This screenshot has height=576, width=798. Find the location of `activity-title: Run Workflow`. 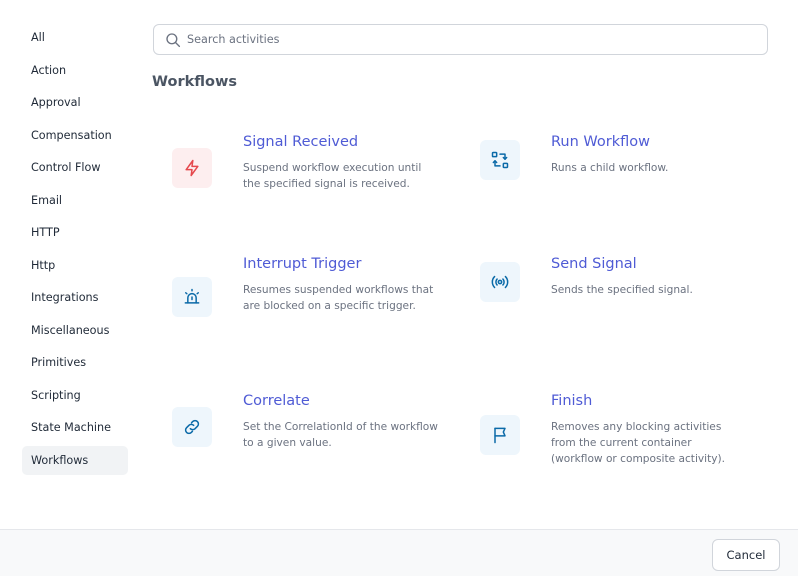

activity-title: Run Workflow is located at coordinates (600, 142).